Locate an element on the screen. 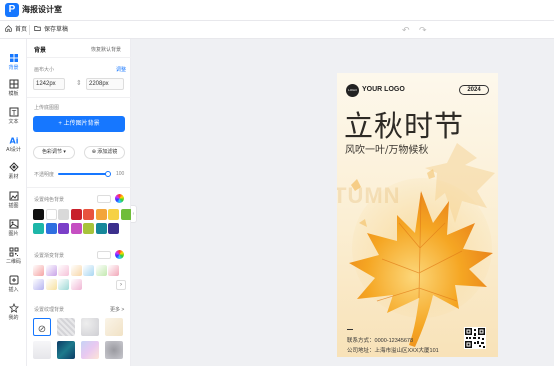 This screenshot has width=554, height=366. canvas-width-input: 1242px is located at coordinates (49, 84).